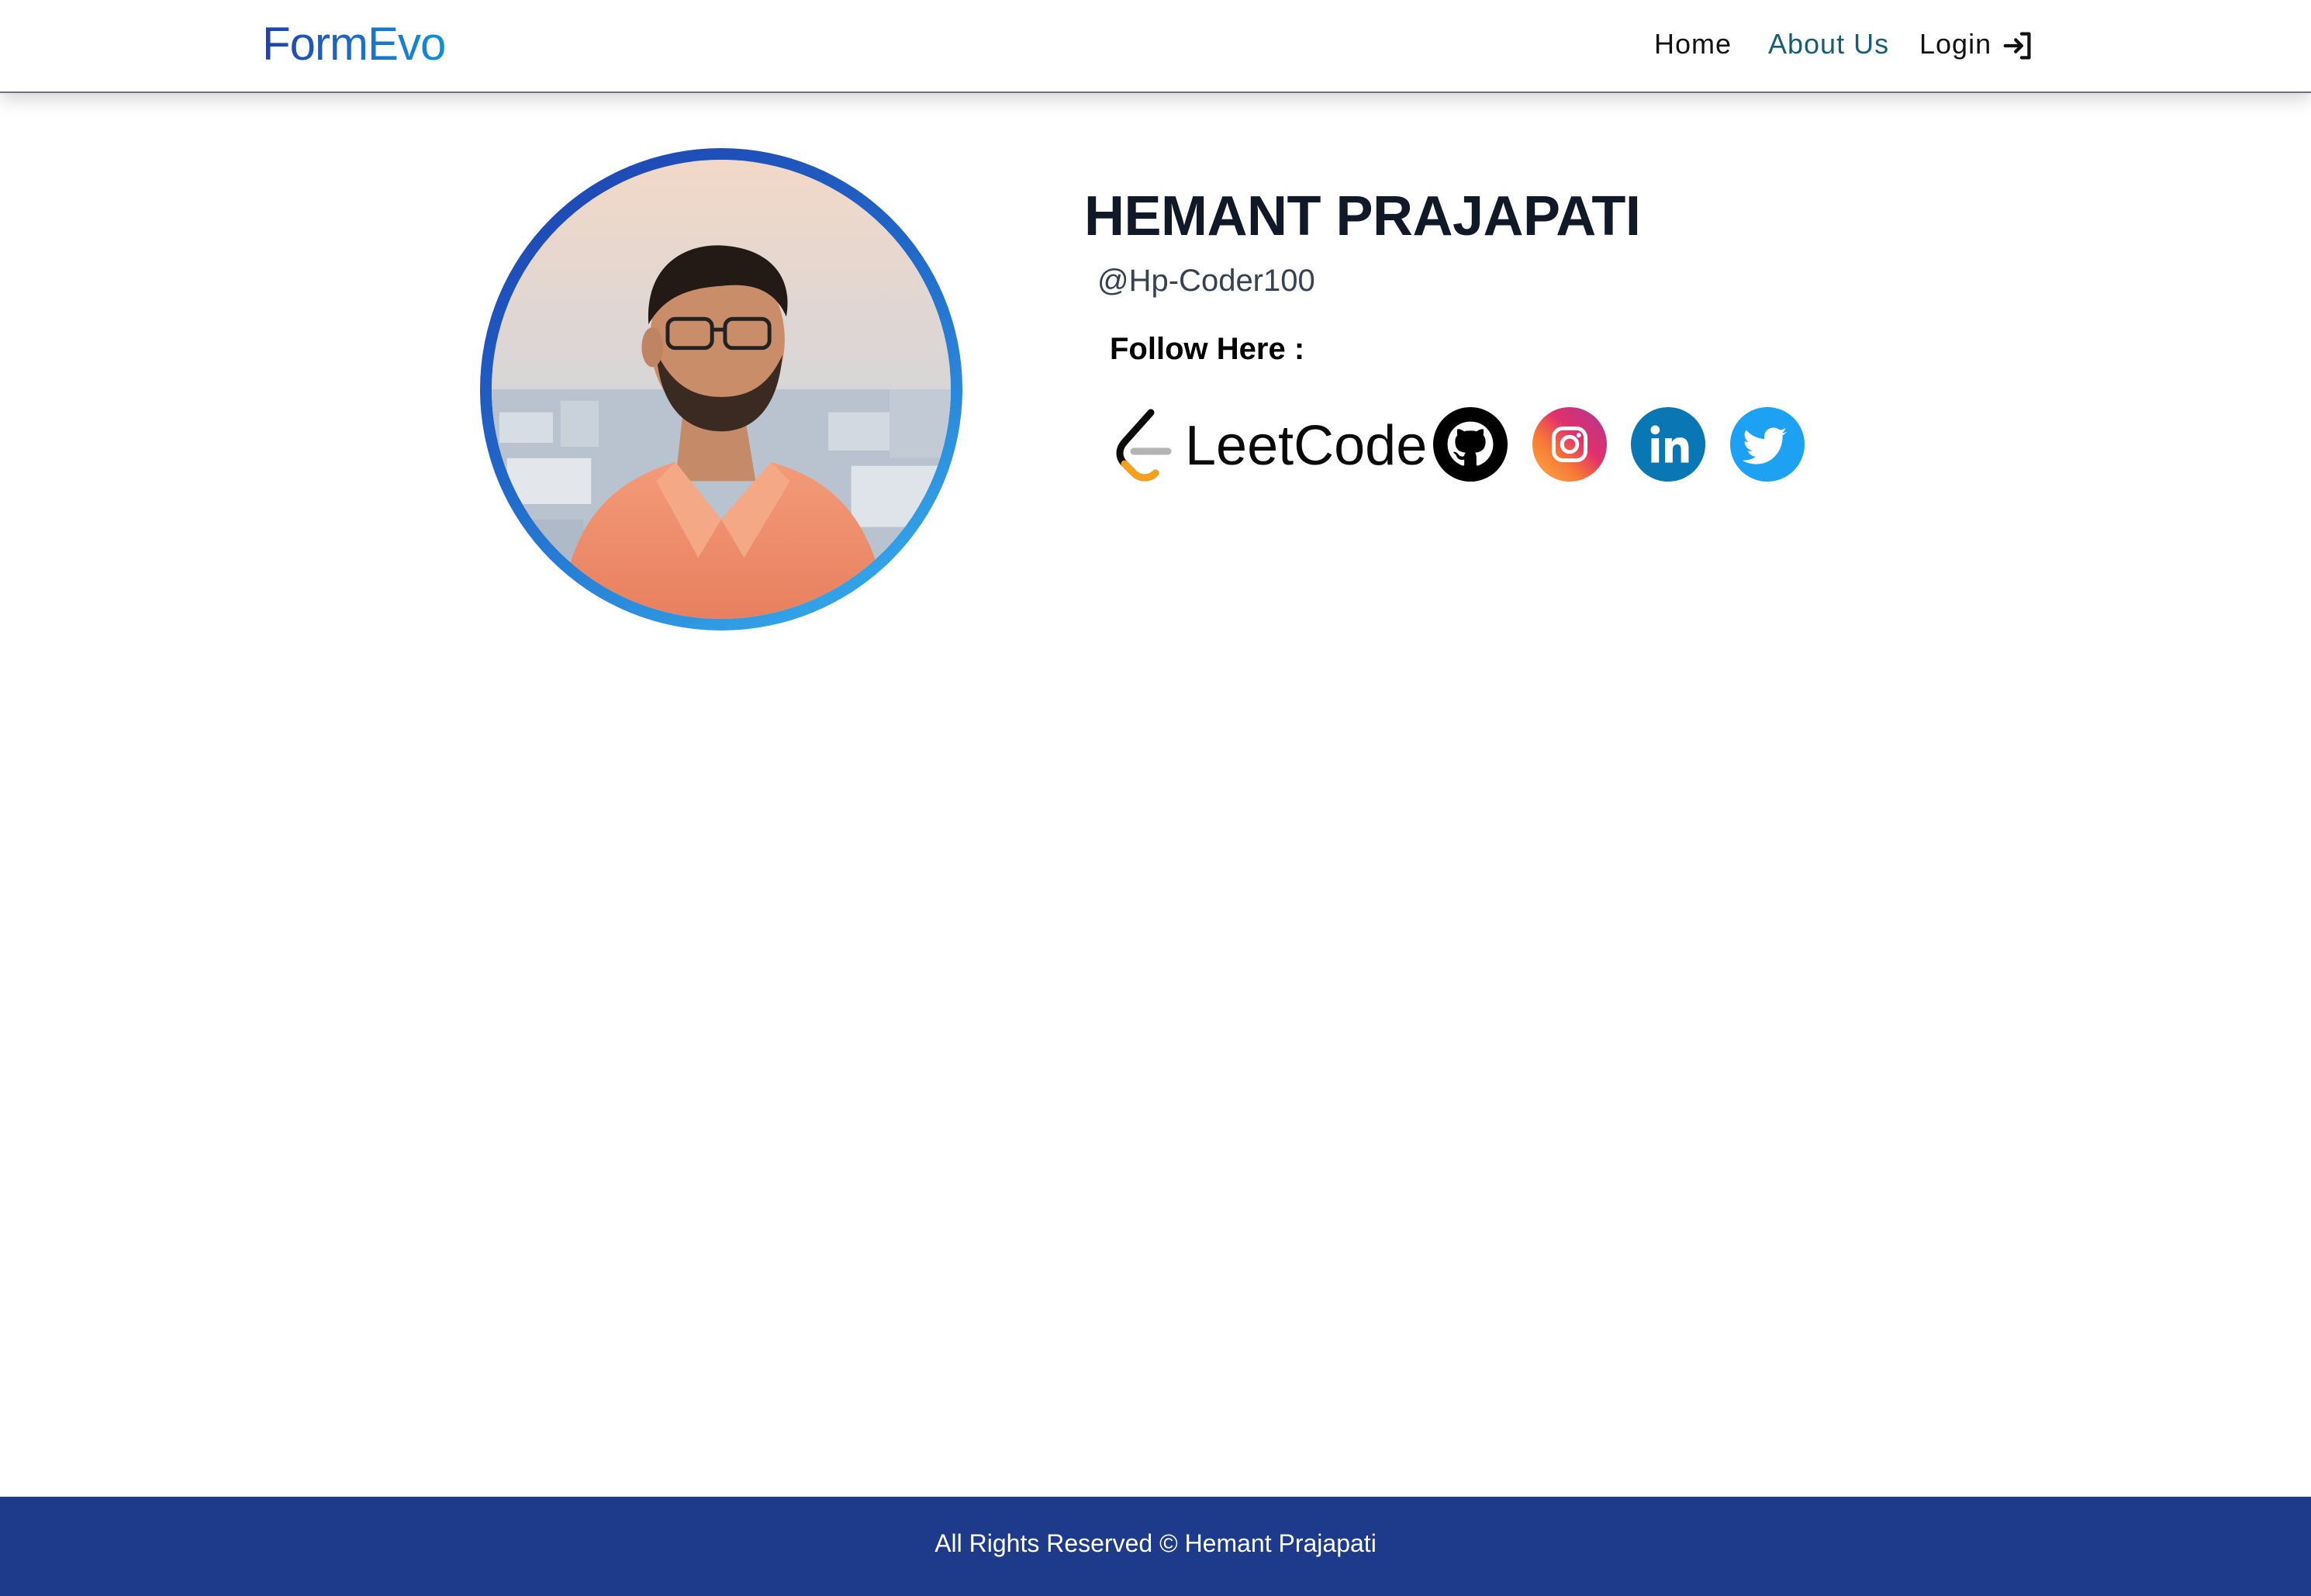 The width and height of the screenshot is (2311, 1596). I want to click on nav-links: Home About Us Login, so click(1155, 47).